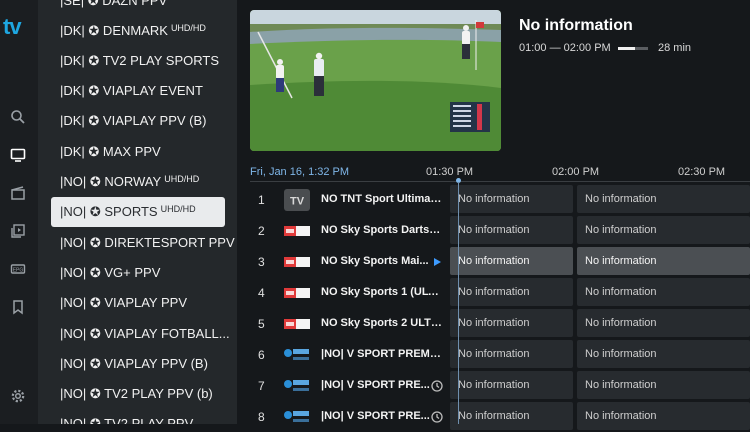 This screenshot has width=750, height=432. Describe the element at coordinates (18, 307) in the screenshot. I see `bookmark-icon` at that location.